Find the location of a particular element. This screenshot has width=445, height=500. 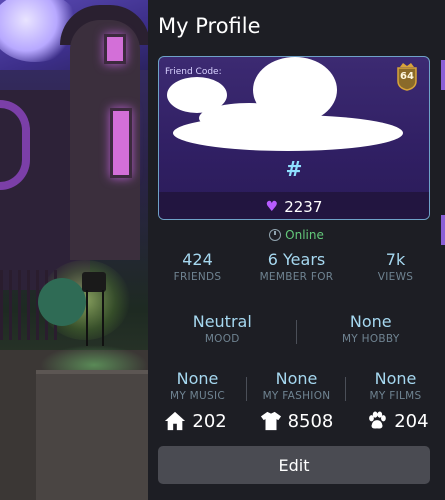

pets-count: 204 is located at coordinates (397, 421).